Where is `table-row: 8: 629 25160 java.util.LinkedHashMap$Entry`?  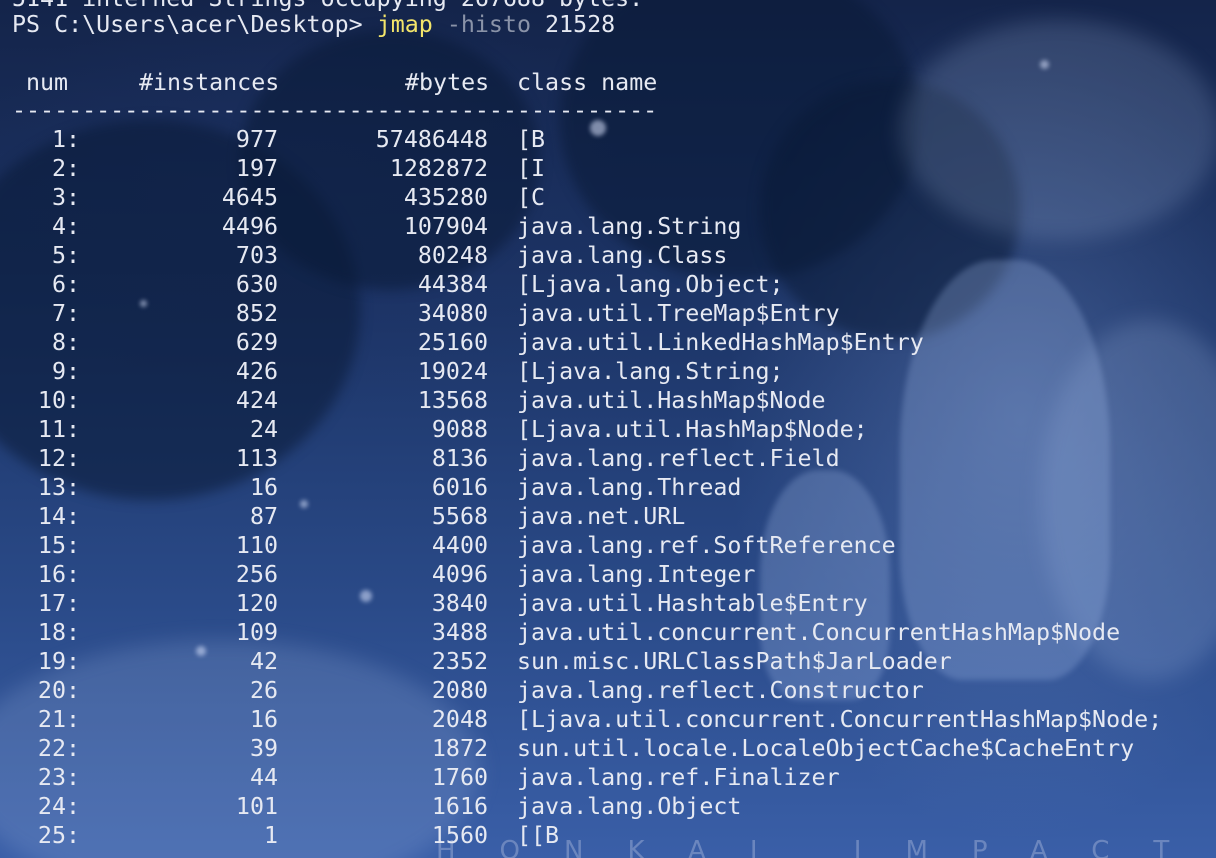 table-row: 8: 629 25160 java.util.LinkedHashMap$Entry is located at coordinates (608, 342).